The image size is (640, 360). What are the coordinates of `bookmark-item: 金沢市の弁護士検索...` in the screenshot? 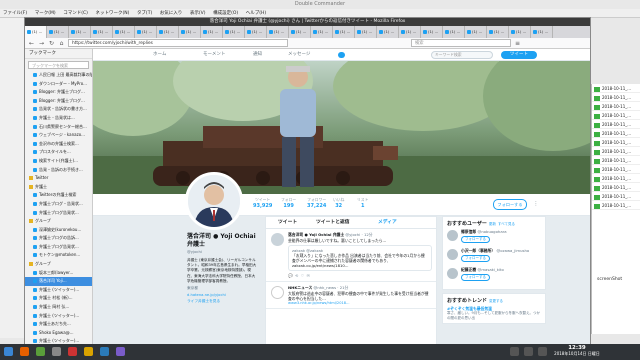 It's located at (58, 144).